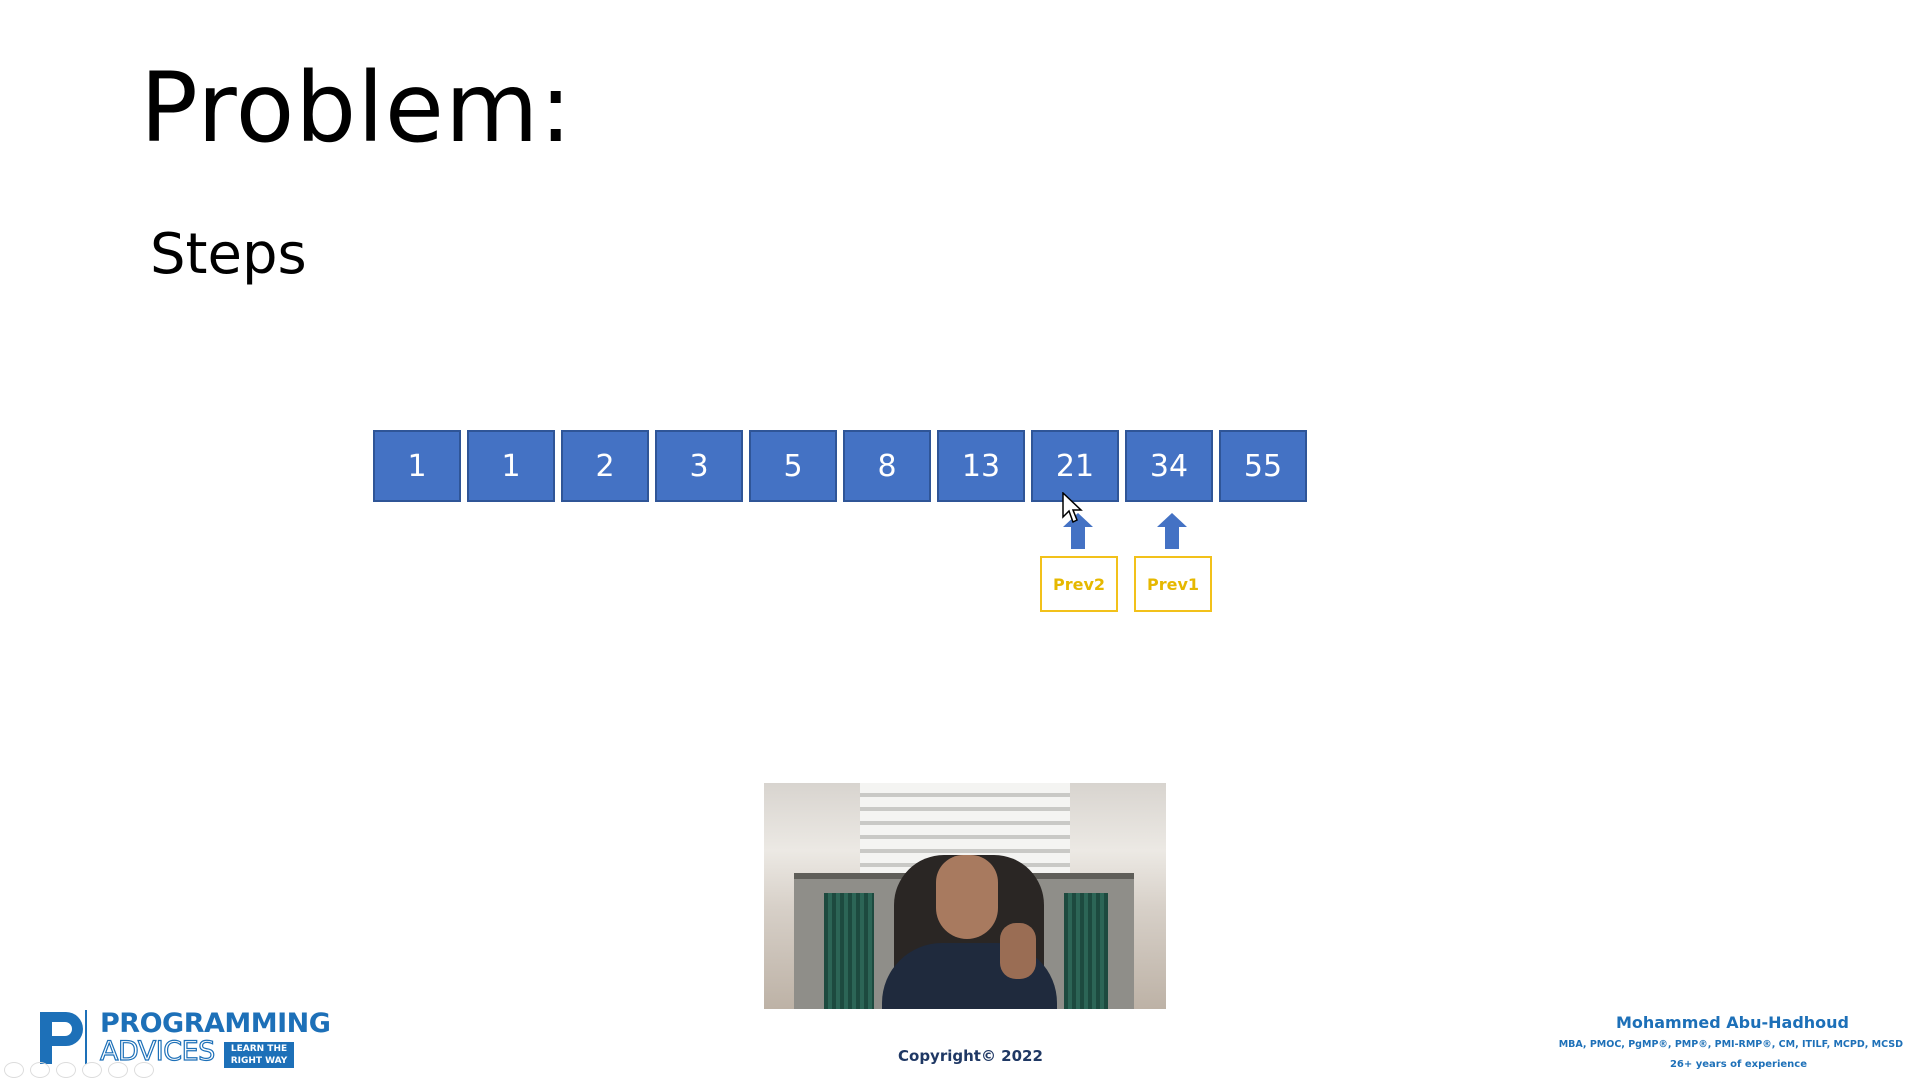 This screenshot has width=1920, height=1080. What do you see at coordinates (92, 1070) in the screenshot?
I see `slides-icon` at bounding box center [92, 1070].